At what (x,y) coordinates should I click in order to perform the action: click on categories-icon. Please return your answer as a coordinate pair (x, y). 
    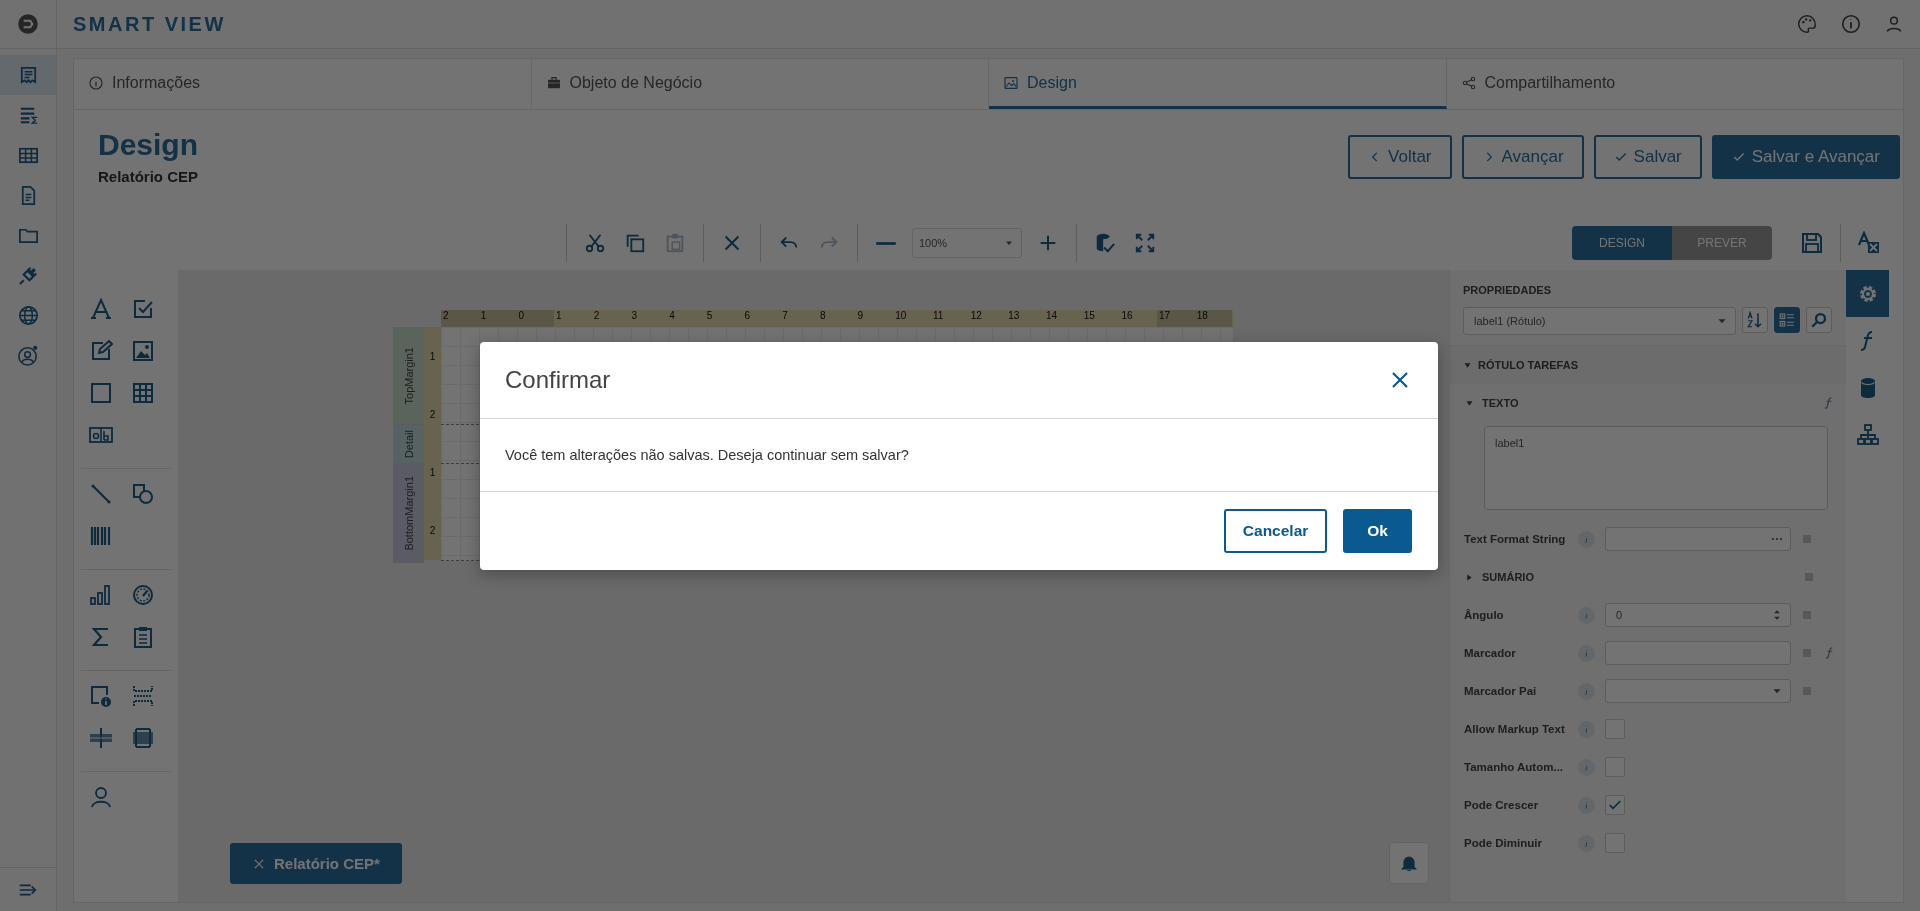
    Looking at the image, I should click on (1787, 320).